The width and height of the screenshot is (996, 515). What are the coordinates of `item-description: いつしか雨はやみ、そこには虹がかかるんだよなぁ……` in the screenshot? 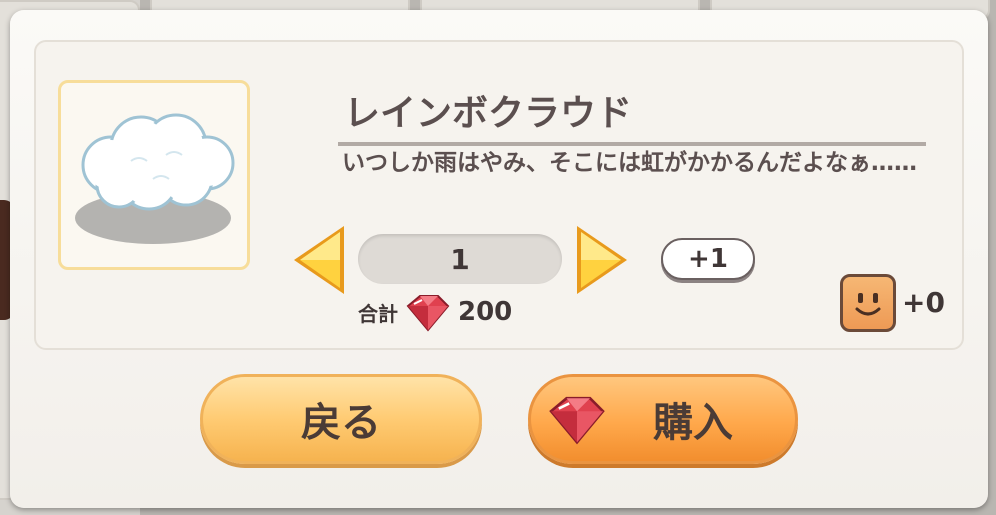 It's located at (629, 163).